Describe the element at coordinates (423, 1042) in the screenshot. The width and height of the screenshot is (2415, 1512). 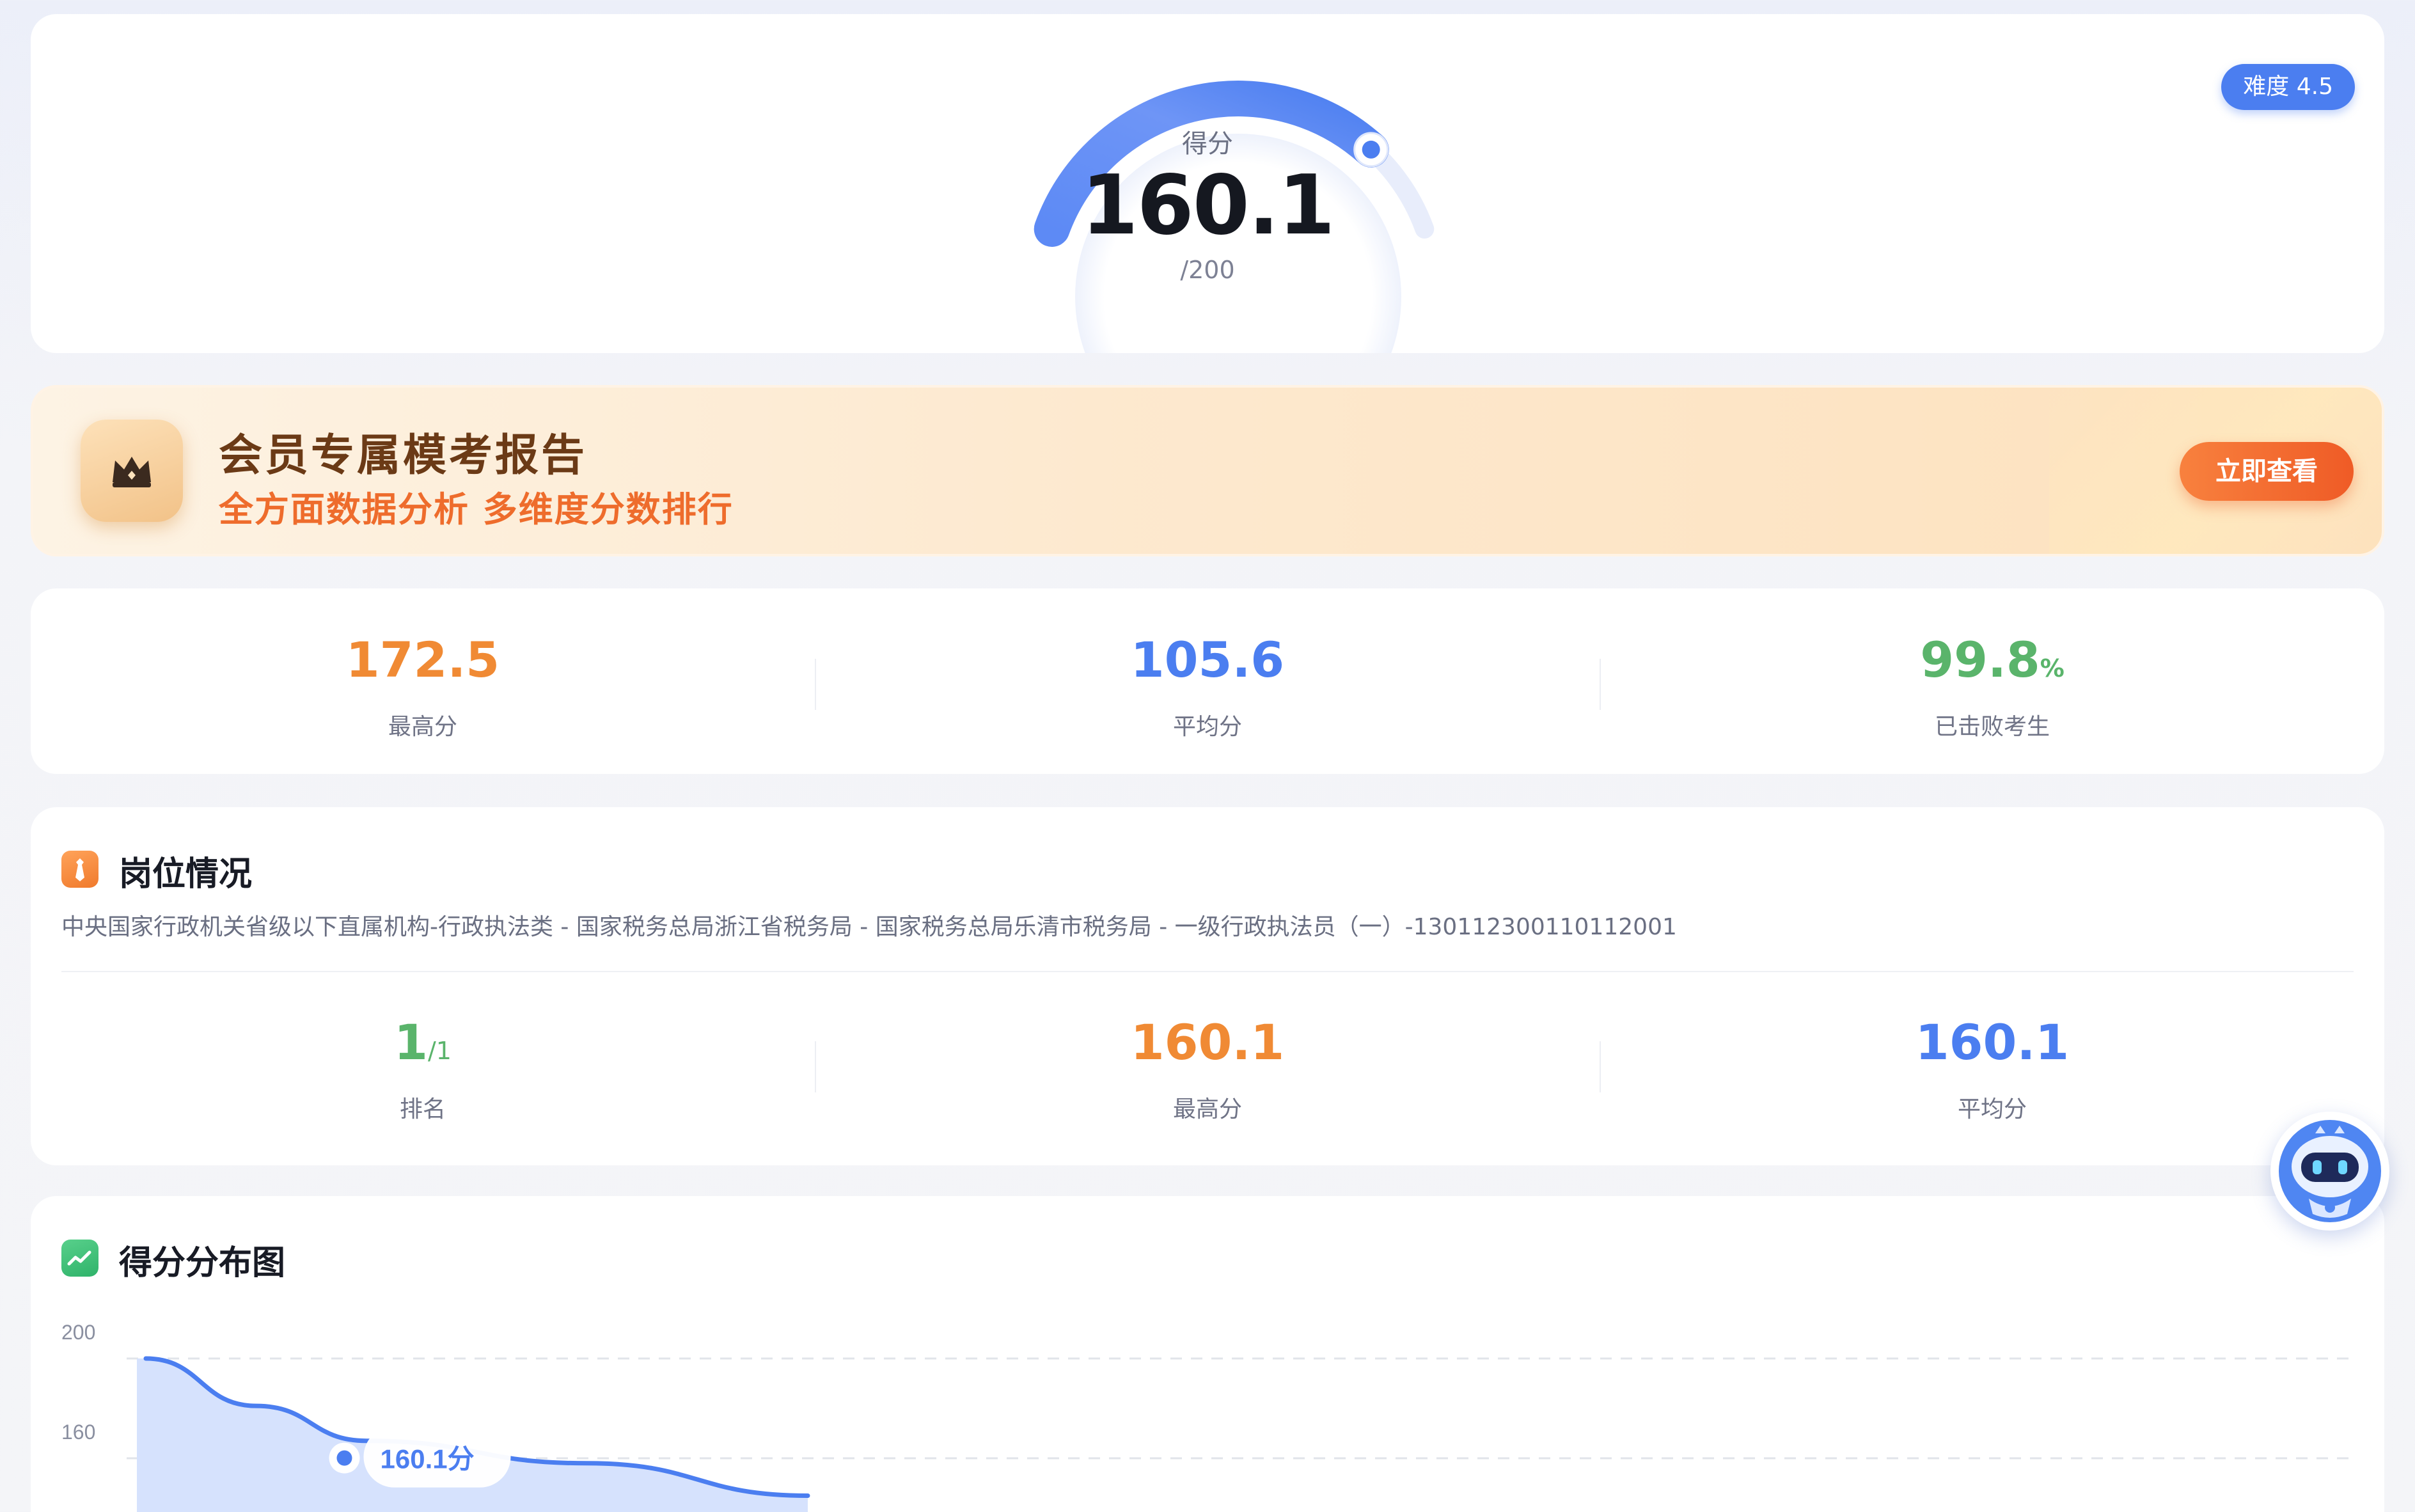
I see `stat-value: 1/1` at that location.